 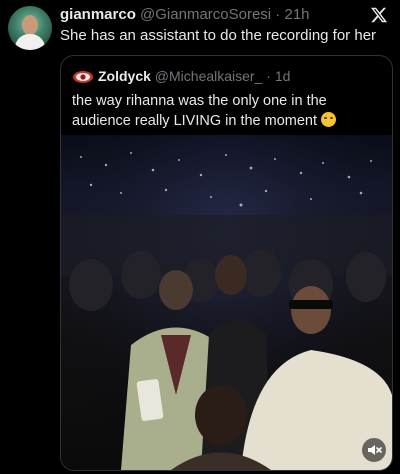 I want to click on handle: @GianmarcoSoresi, so click(x=205, y=14).